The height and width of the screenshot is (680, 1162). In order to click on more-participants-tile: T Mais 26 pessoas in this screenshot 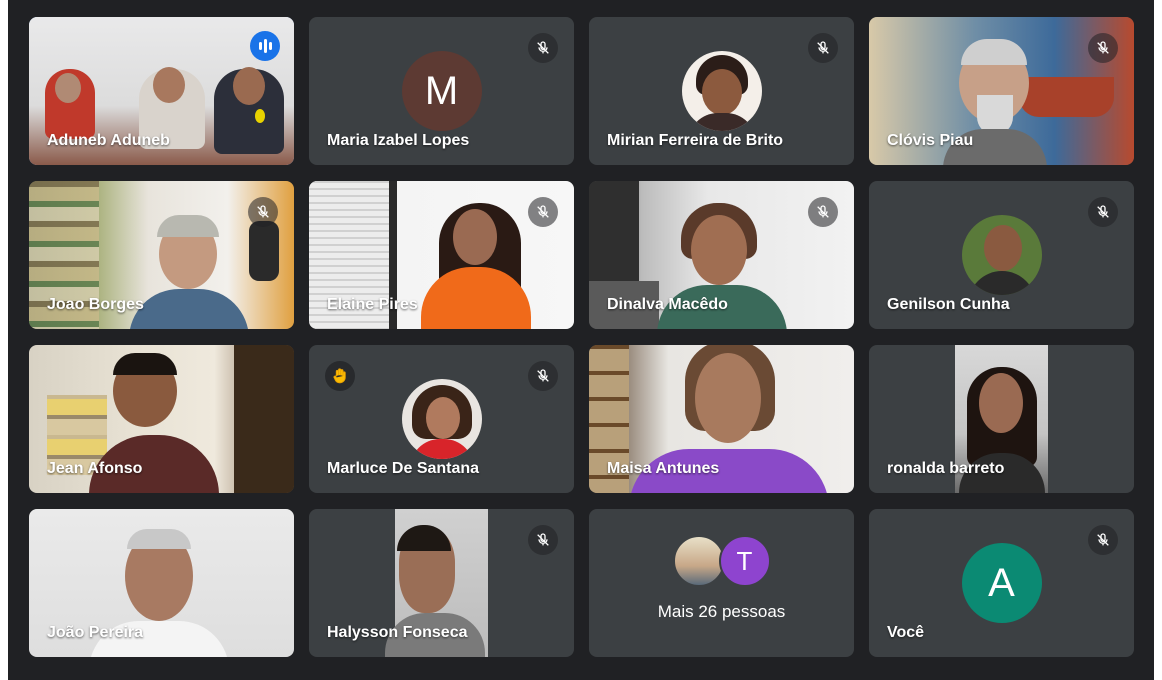, I will do `click(721, 583)`.